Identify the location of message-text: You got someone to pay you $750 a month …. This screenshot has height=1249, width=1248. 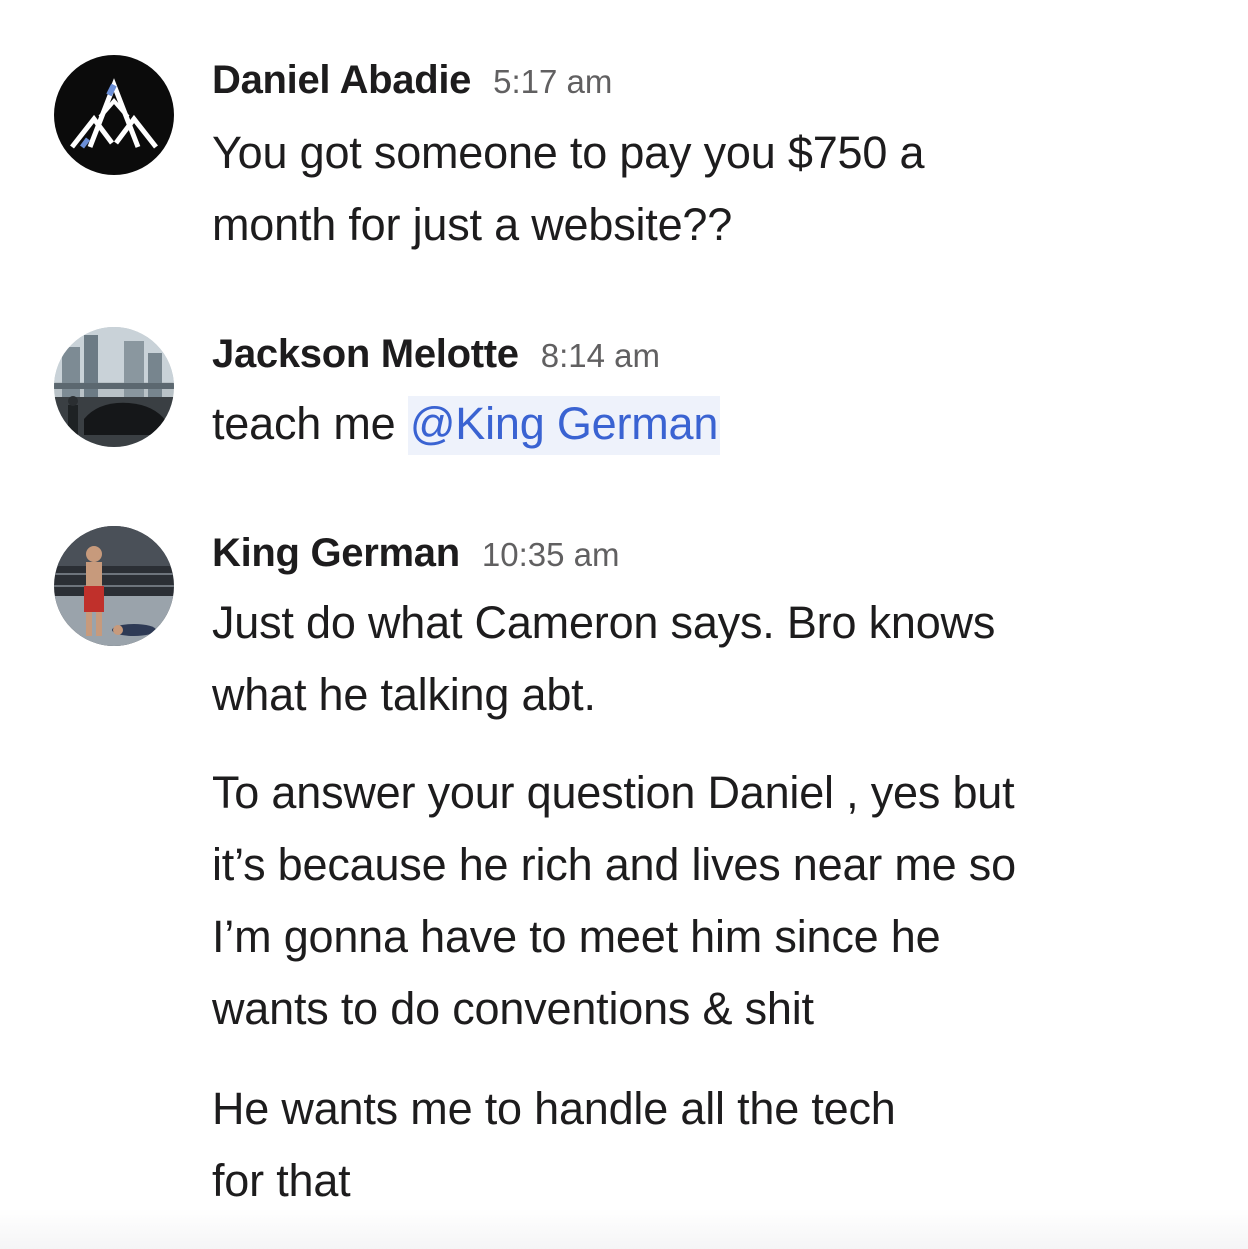
(707, 189).